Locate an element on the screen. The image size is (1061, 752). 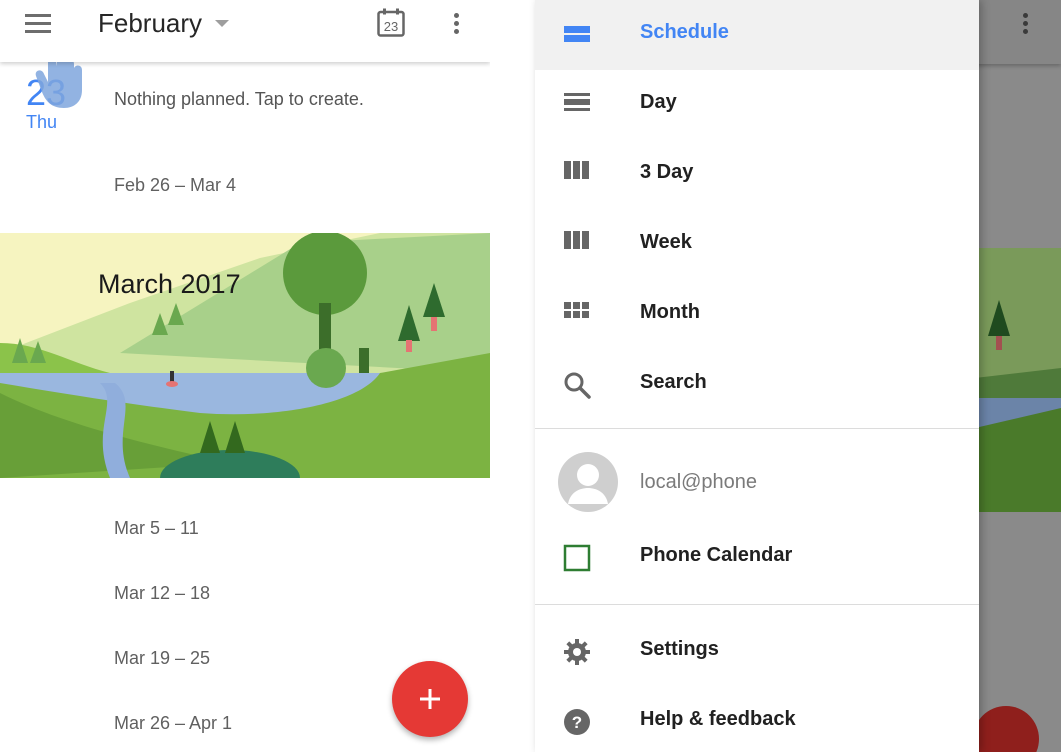
calendar-item-phone-calendar: Phone Calendar is located at coordinates (757, 558).